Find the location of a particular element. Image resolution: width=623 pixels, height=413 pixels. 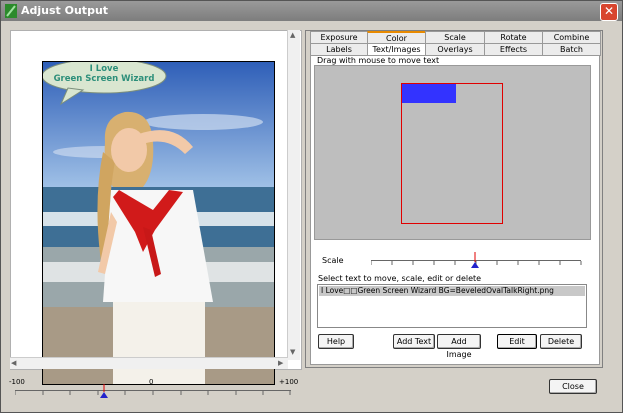

add-text-button: Add Text is located at coordinates (414, 341).